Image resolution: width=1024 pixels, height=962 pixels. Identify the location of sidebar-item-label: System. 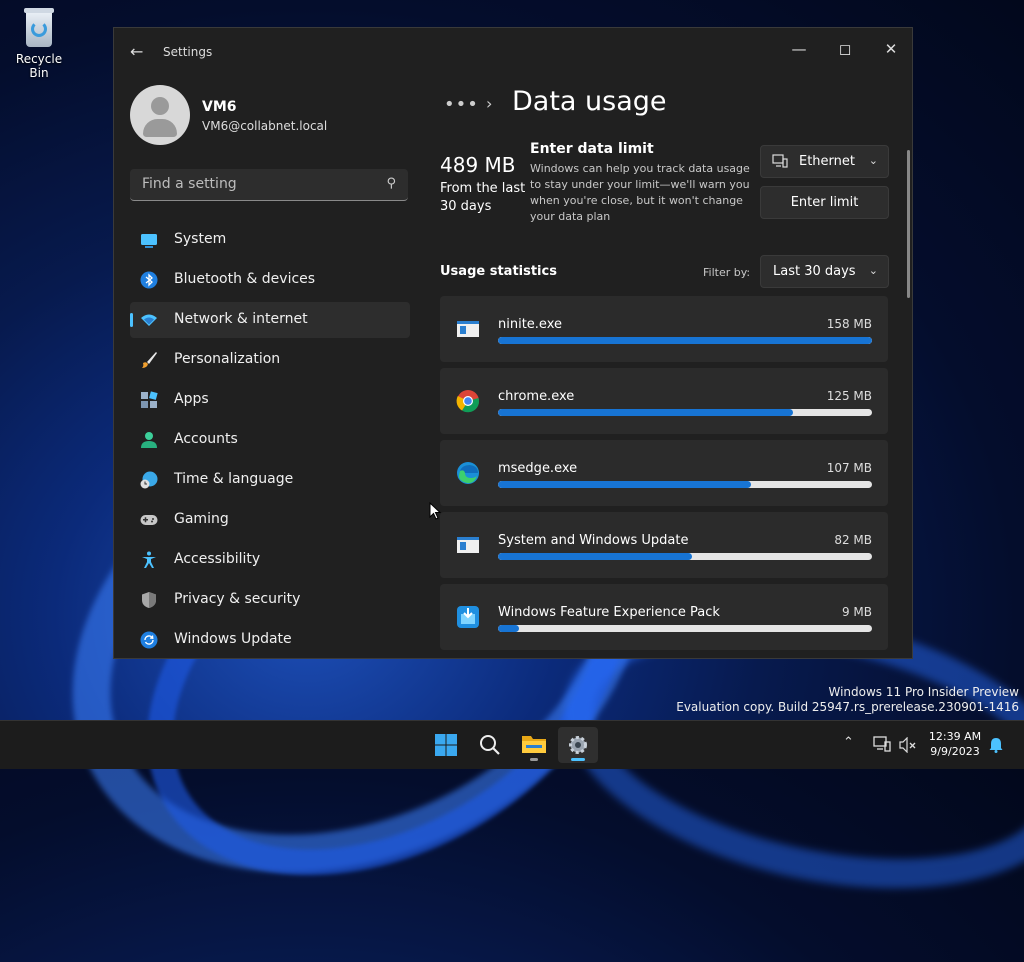
(200, 239).